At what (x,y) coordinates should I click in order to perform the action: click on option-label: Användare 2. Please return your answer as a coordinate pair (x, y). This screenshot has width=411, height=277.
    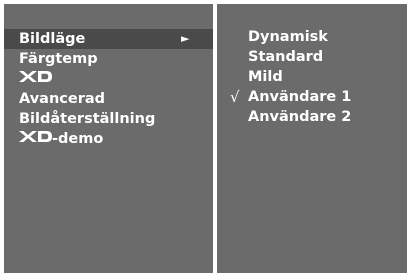
    Looking at the image, I should click on (300, 117).